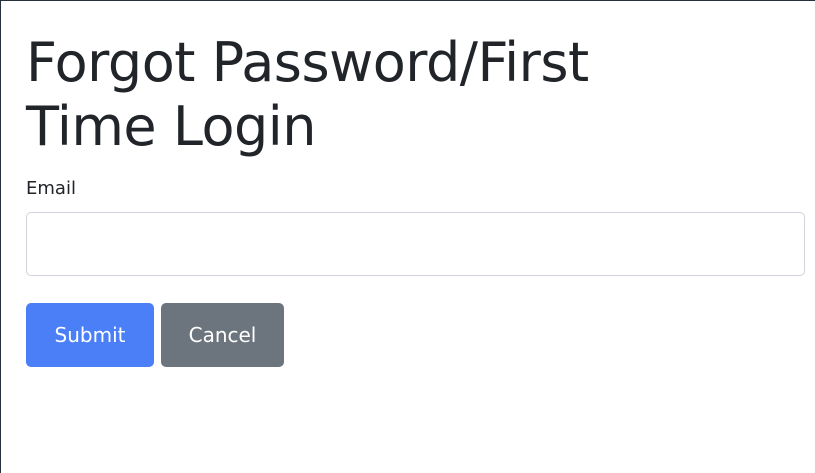 This screenshot has height=473, width=815. What do you see at coordinates (171, 126) in the screenshot?
I see `page-title-line-2: Time Login` at bounding box center [171, 126].